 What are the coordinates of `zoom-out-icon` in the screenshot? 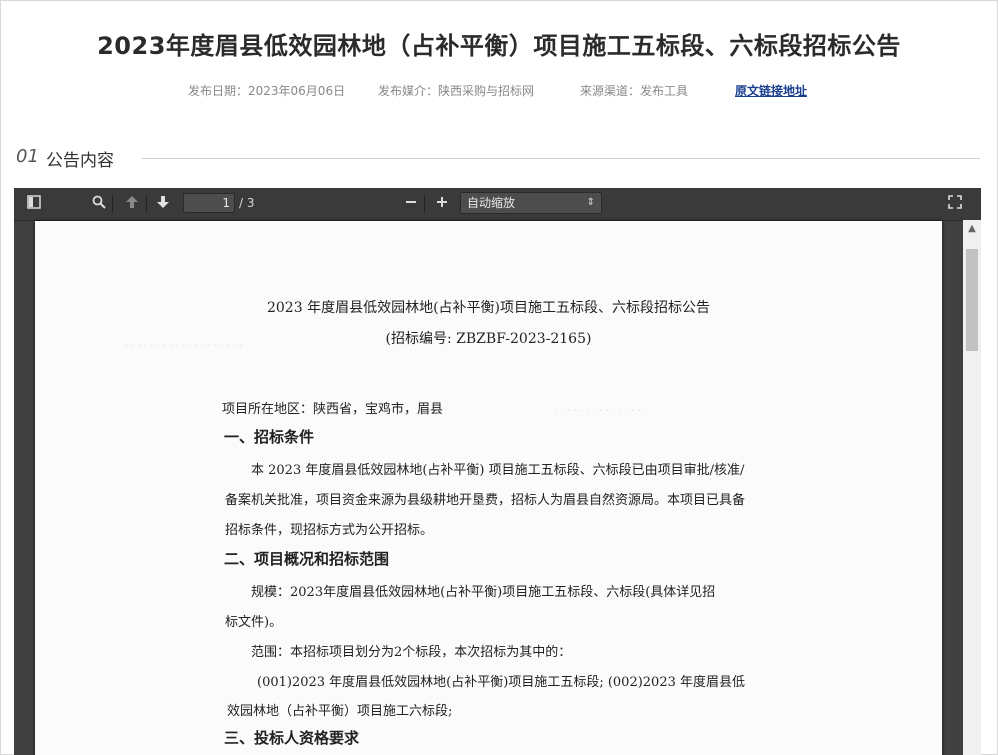 It's located at (411, 204).